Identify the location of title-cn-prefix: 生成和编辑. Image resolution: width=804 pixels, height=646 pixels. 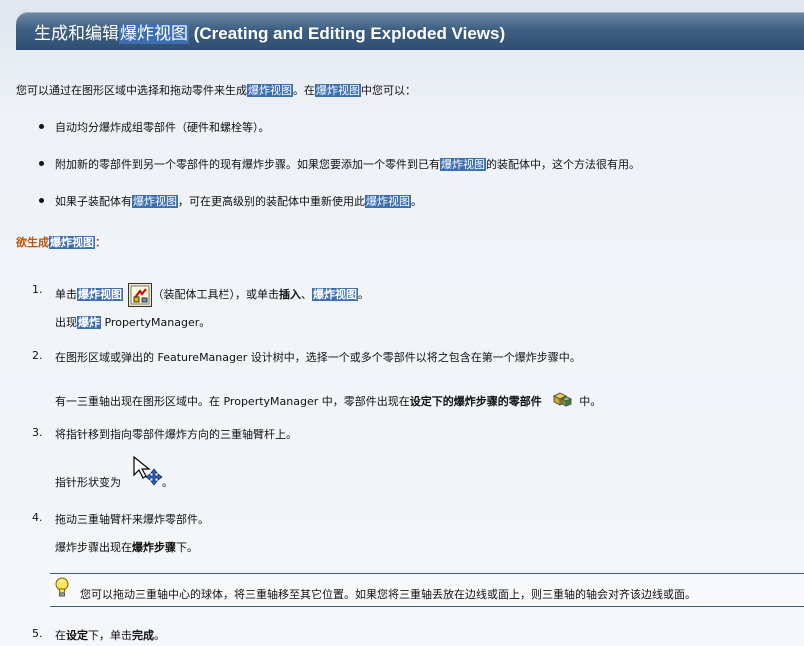
(76, 34).